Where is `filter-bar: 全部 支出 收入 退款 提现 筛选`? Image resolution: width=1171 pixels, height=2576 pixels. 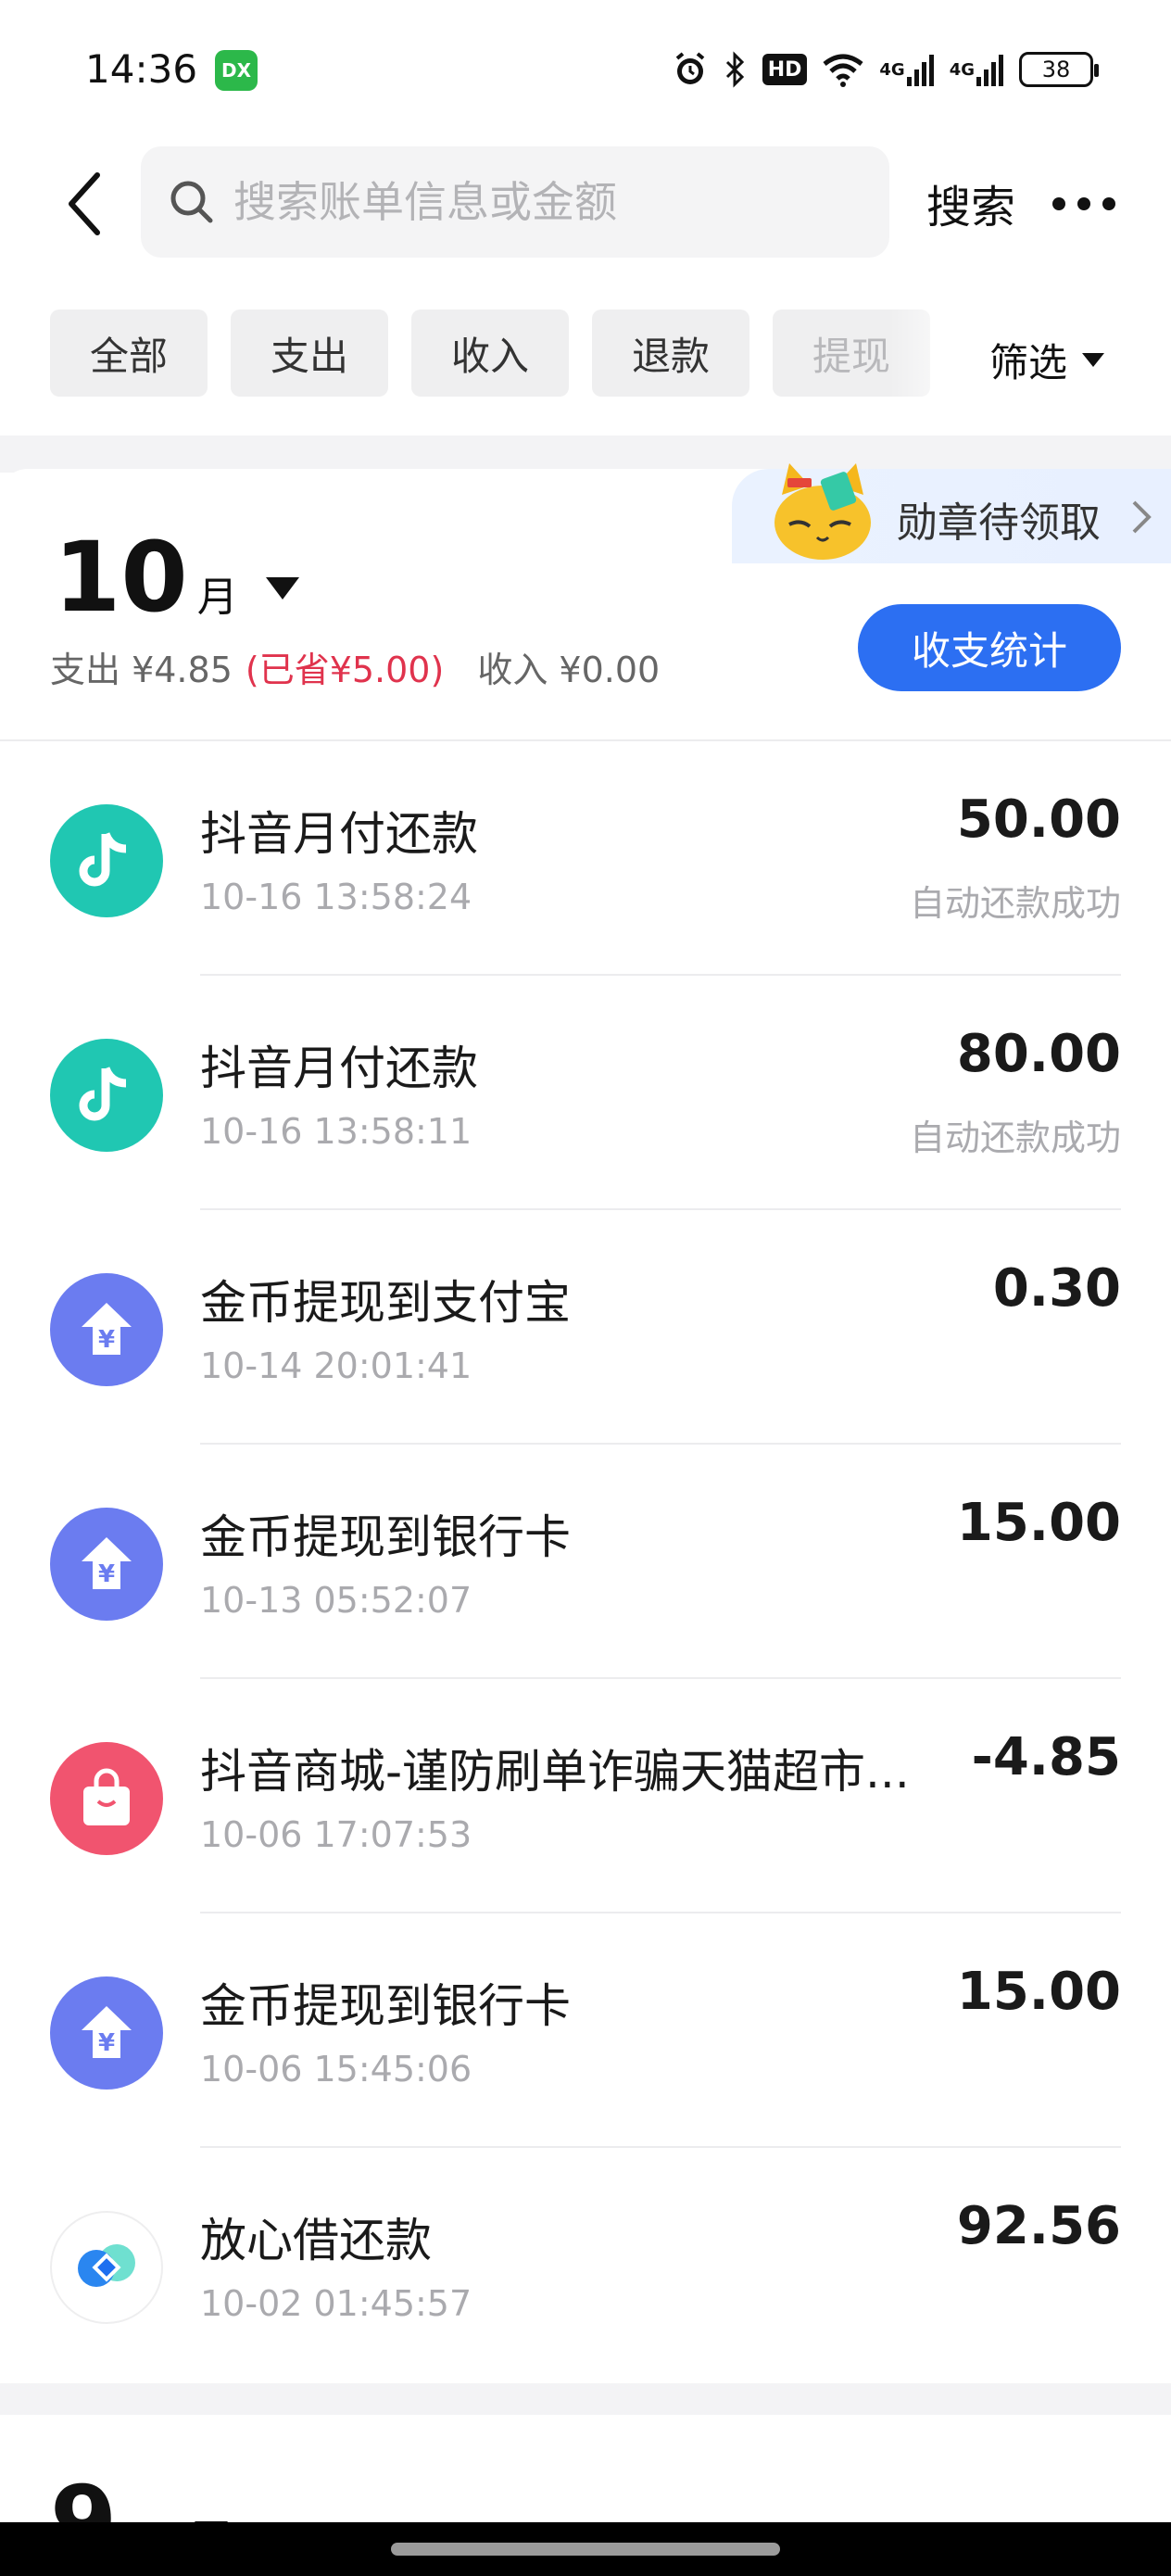 filter-bar: 全部 支出 收入 退款 提现 筛选 is located at coordinates (585, 352).